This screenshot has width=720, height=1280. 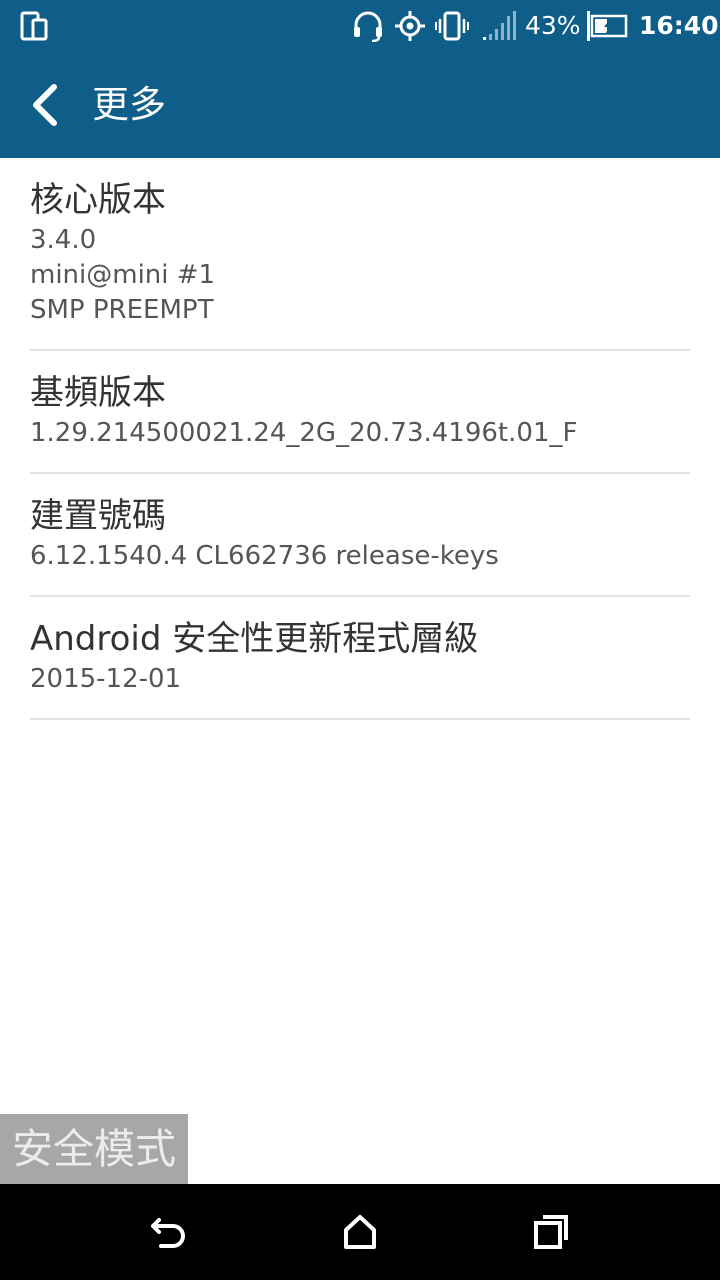 I want to click on item-value: 1.29.214500021.24_2G_20.73.4196t.01_F, so click(x=304, y=433).